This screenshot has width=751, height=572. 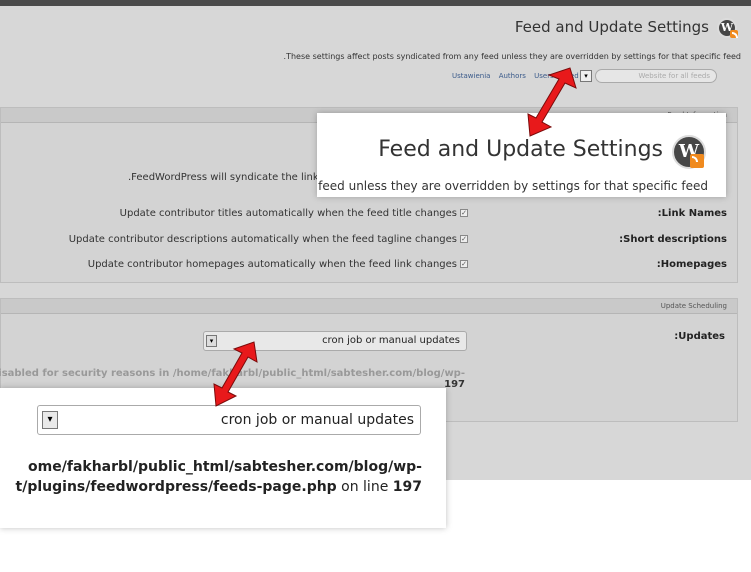 What do you see at coordinates (369, 306) in the screenshot?
I see `panel-header: Update Scheduling` at bounding box center [369, 306].